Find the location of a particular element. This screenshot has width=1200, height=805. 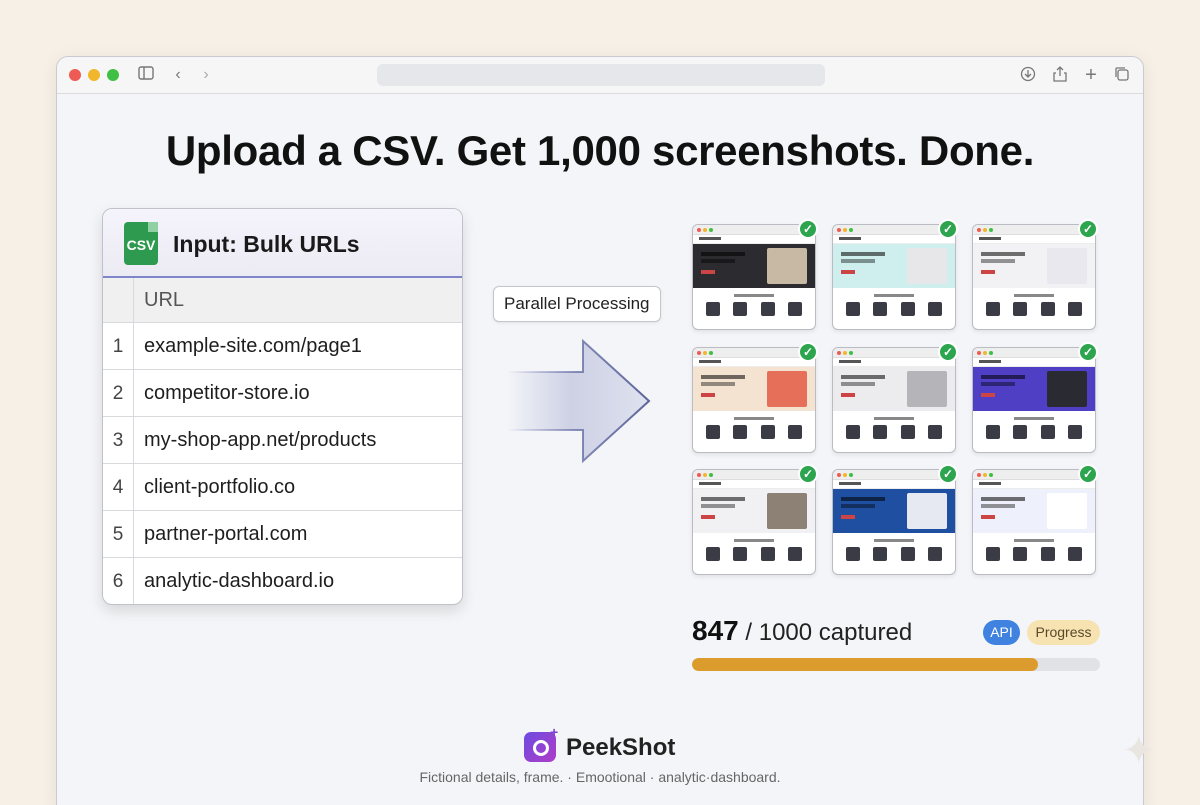

url-cell: example-site.com/page1 is located at coordinates (253, 346).